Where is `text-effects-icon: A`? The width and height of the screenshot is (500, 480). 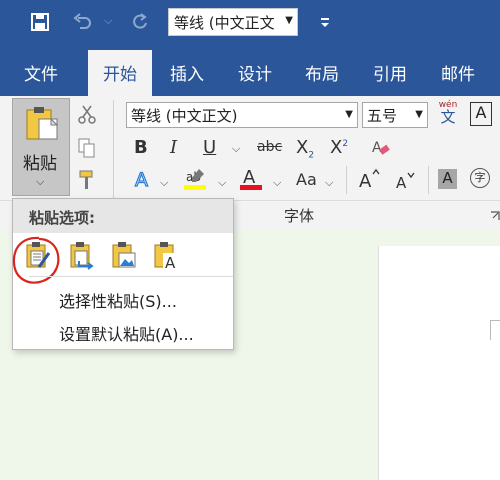 text-effects-icon: A is located at coordinates (143, 181).